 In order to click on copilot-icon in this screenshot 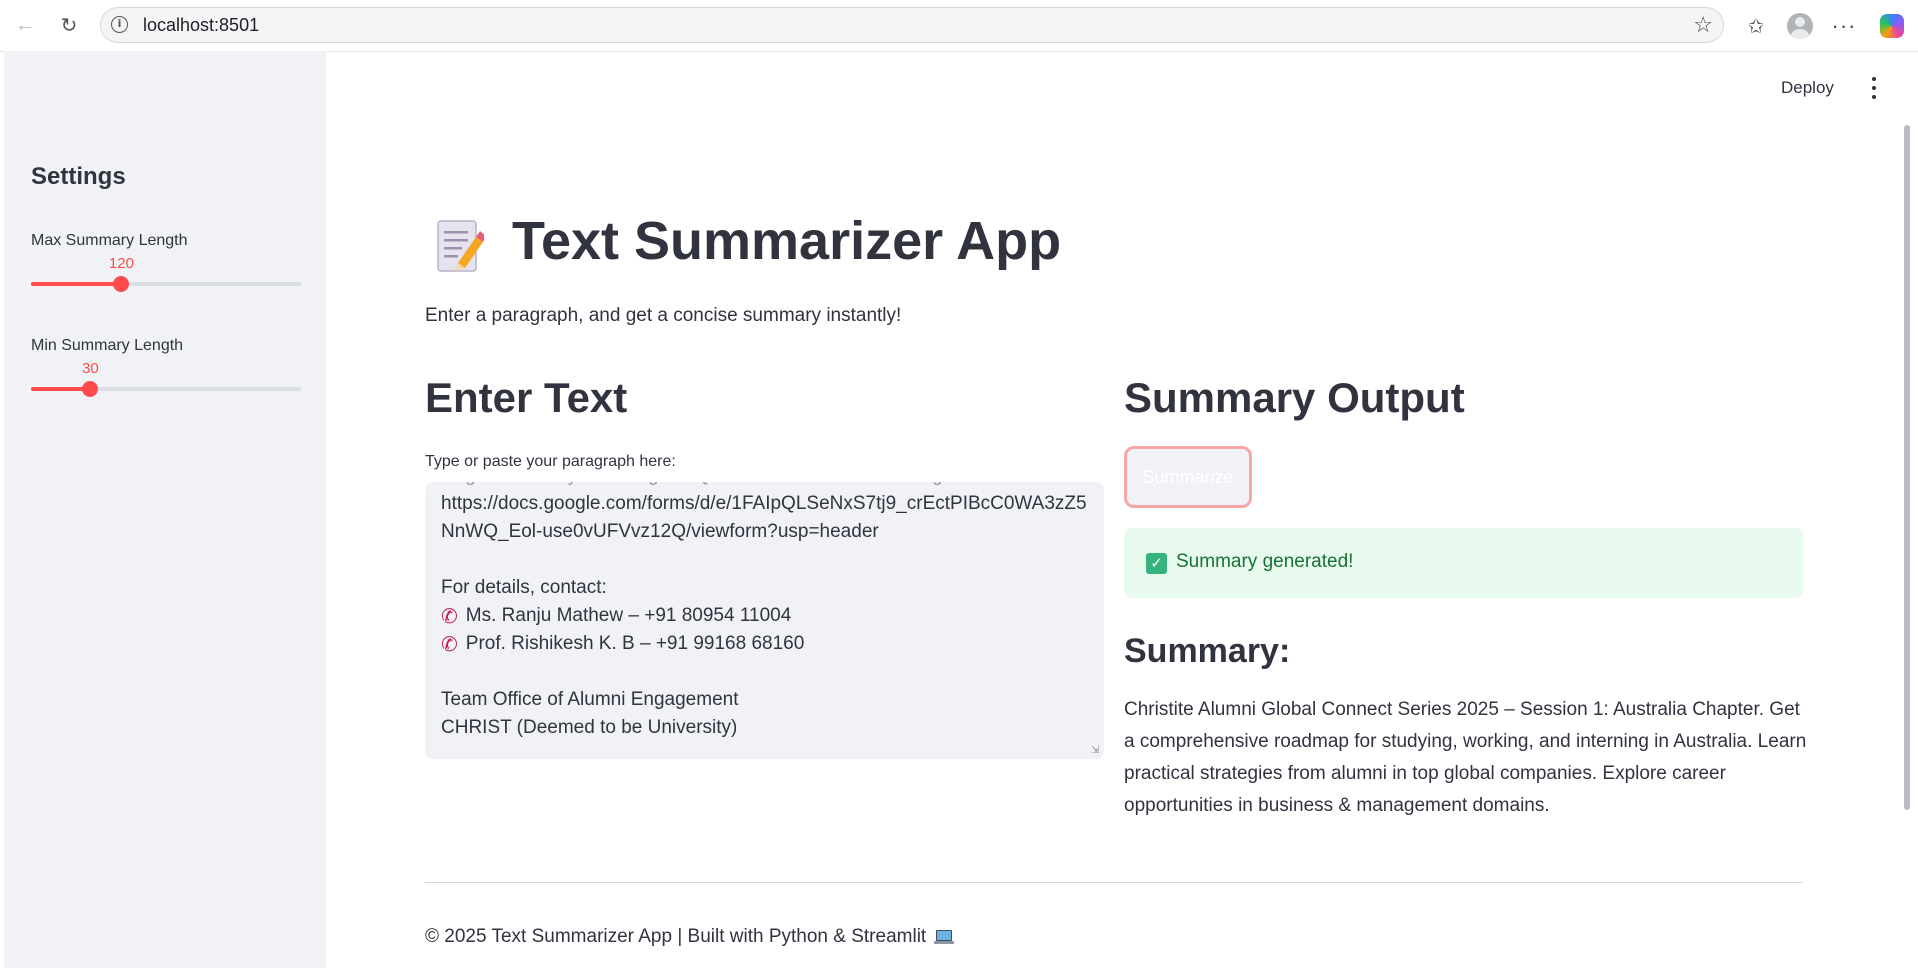, I will do `click(1892, 26)`.